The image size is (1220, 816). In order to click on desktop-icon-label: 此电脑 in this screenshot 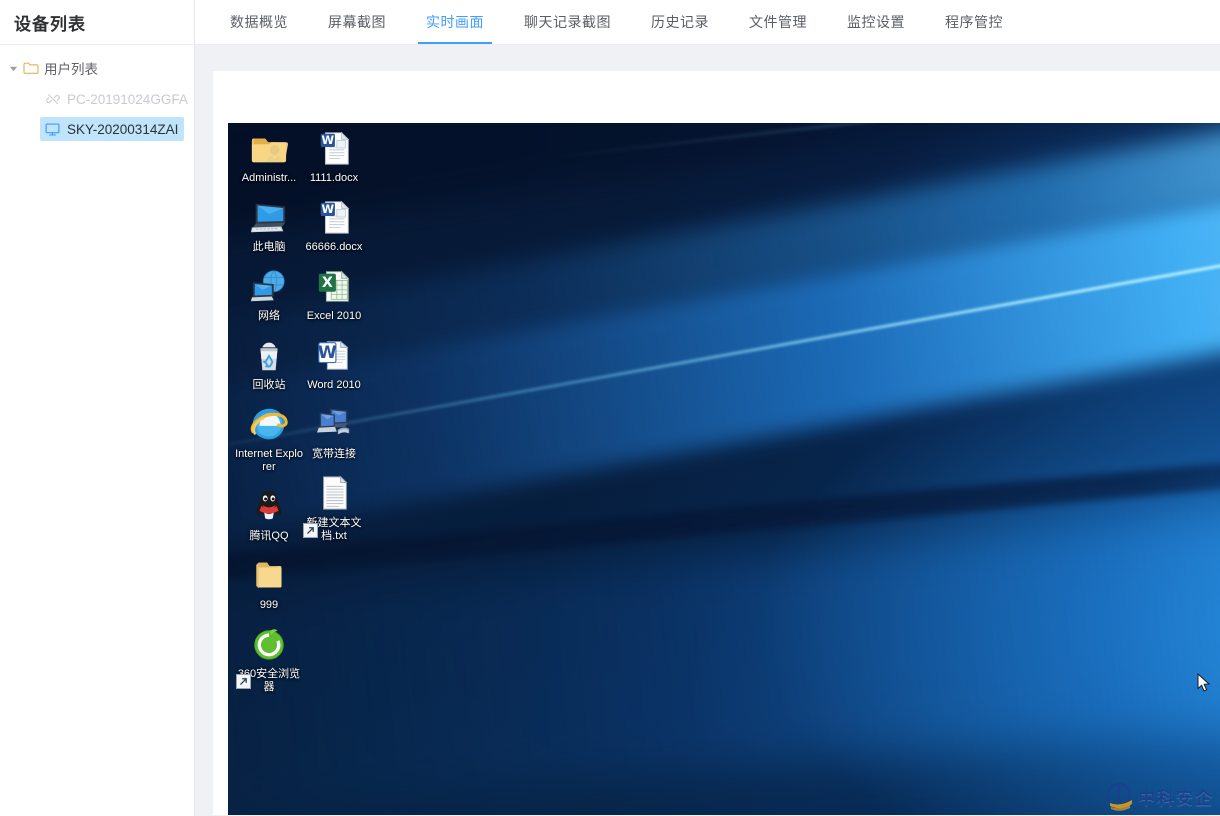, I will do `click(269, 247)`.